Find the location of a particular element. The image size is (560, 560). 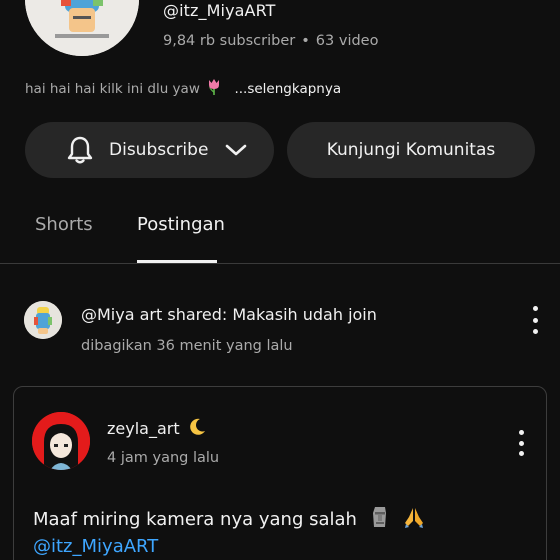

channel-handle: @itz_MiyaART is located at coordinates (219, 10).